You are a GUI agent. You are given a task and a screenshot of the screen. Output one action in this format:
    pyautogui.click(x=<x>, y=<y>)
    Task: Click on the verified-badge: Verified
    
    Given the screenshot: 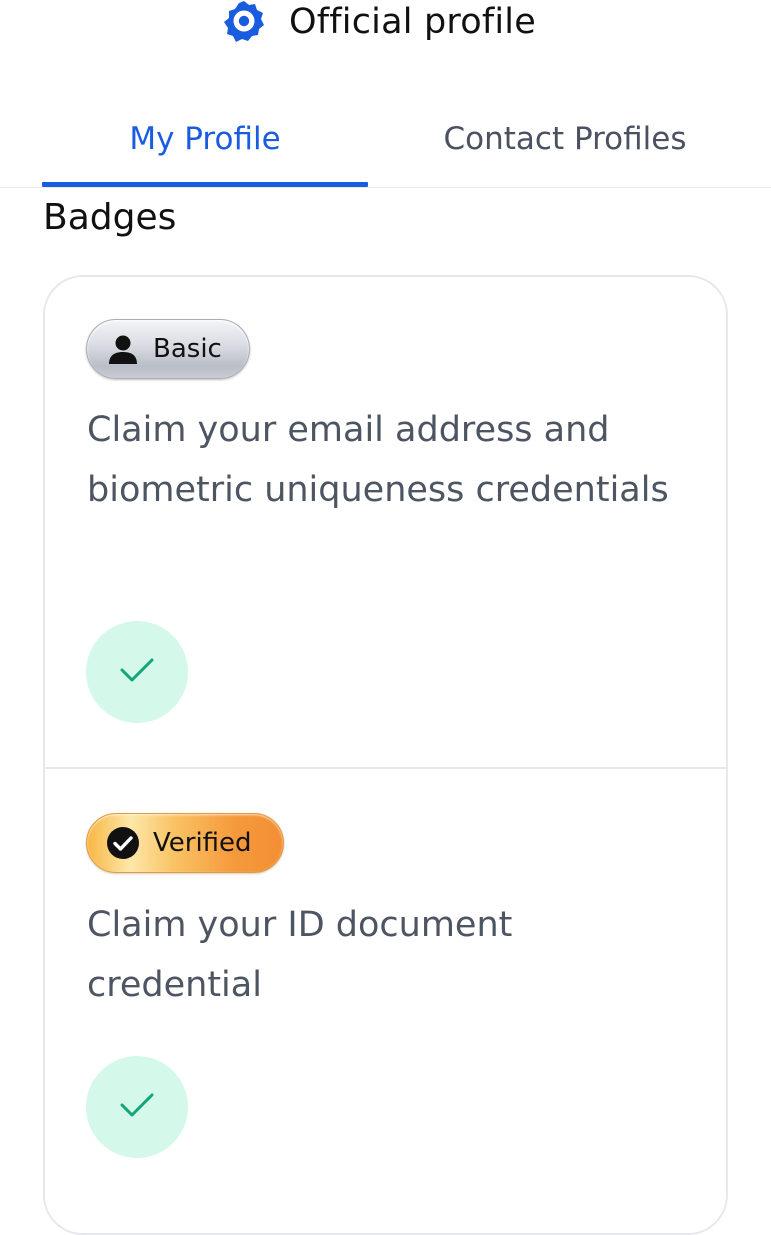 What is the action you would take?
    pyautogui.click(x=185, y=843)
    